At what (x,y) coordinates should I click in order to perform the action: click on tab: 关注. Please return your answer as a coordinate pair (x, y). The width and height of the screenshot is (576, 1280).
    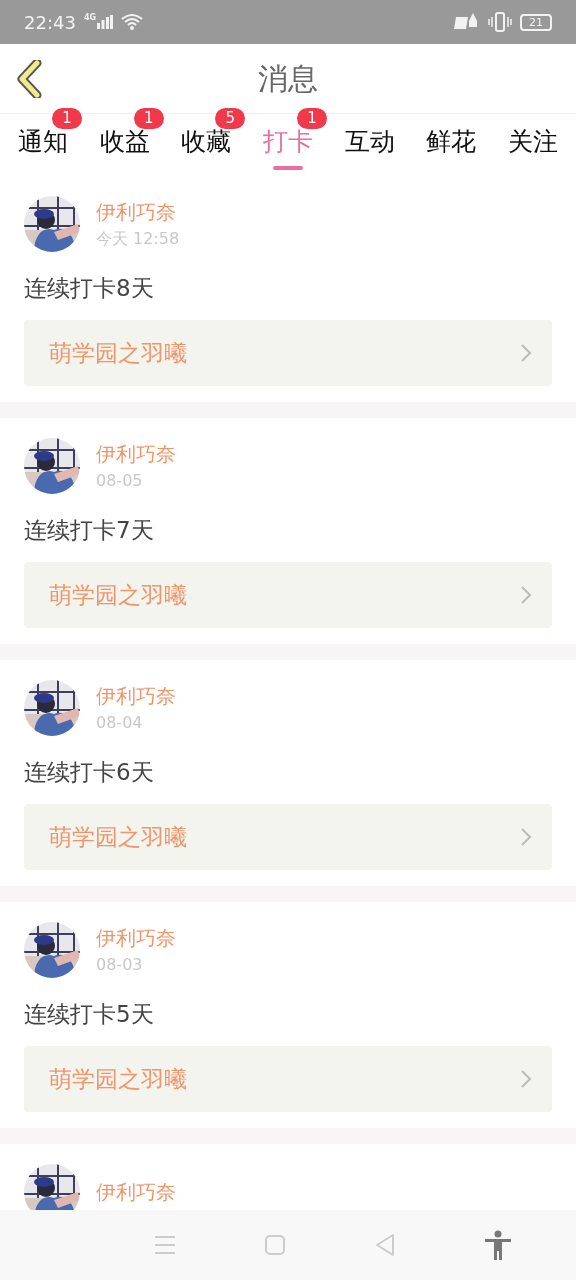
    Looking at the image, I should click on (532, 142).